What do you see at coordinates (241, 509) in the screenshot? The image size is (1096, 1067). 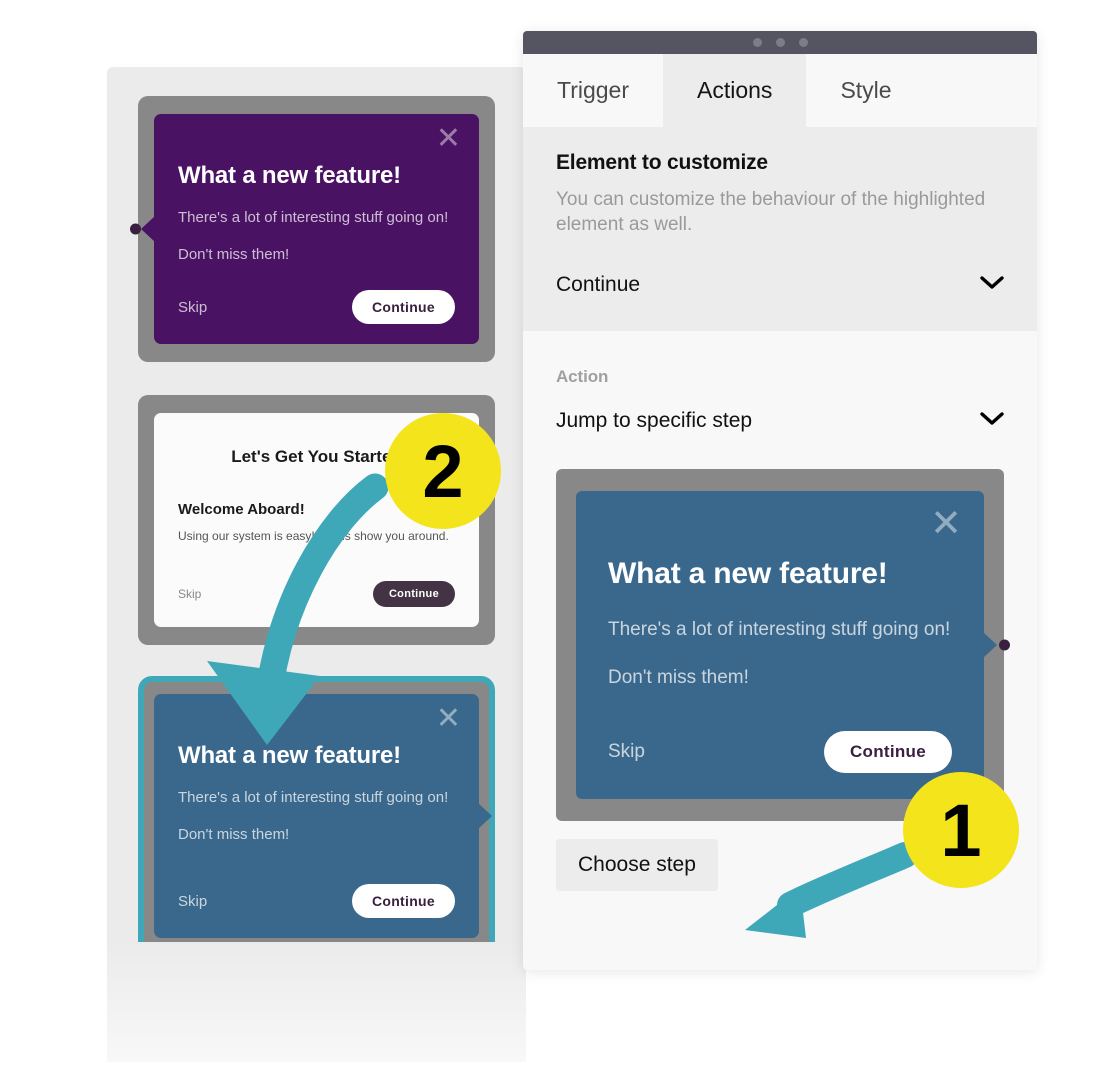 I see `step-2-subheading: Welcome Aboard!` at bounding box center [241, 509].